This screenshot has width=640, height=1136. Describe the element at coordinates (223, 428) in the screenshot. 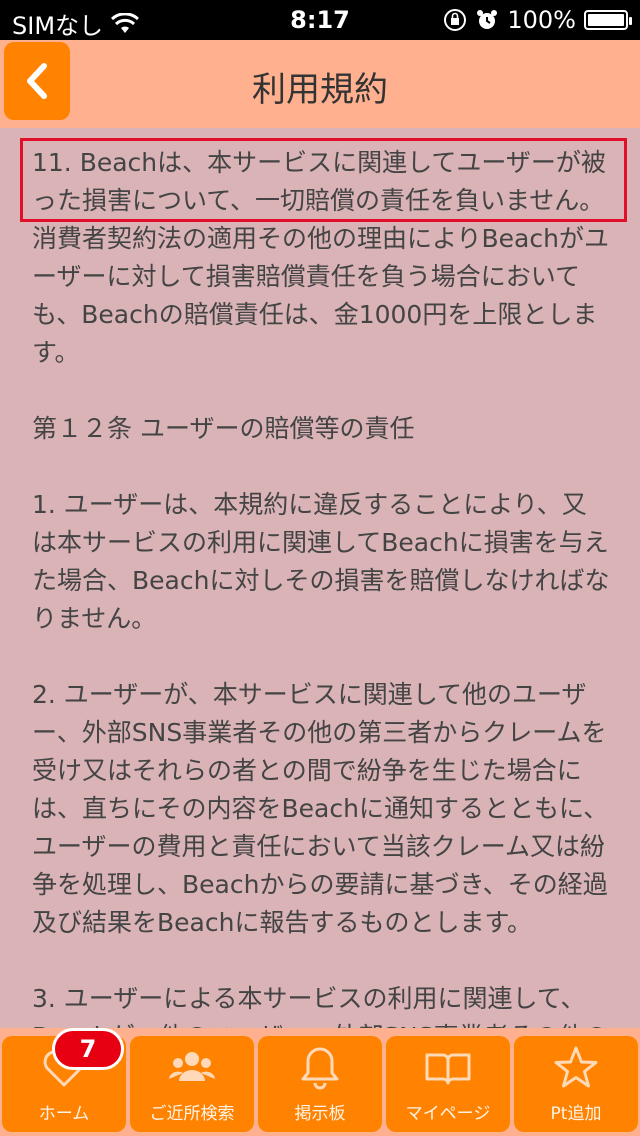

I see `section-heading: 第１２条 ユーザーの賠償等の責任` at that location.